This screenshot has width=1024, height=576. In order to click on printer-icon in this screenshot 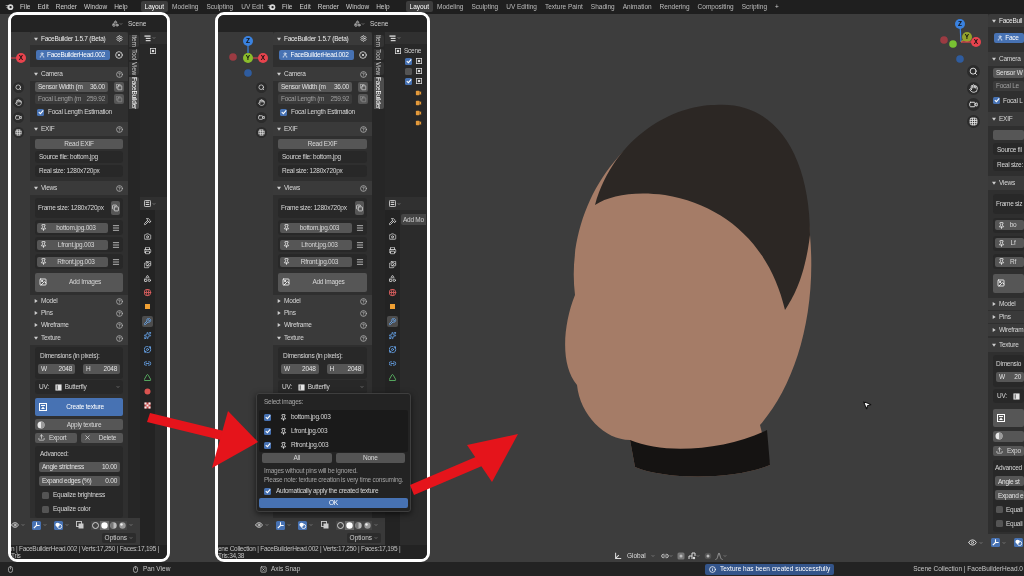, I will do `click(147, 250)`.